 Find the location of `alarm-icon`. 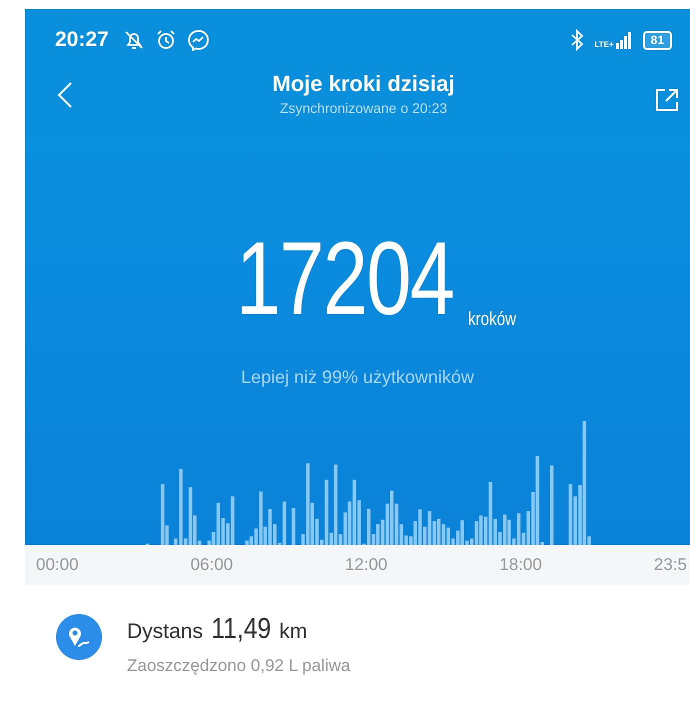

alarm-icon is located at coordinates (165, 40).